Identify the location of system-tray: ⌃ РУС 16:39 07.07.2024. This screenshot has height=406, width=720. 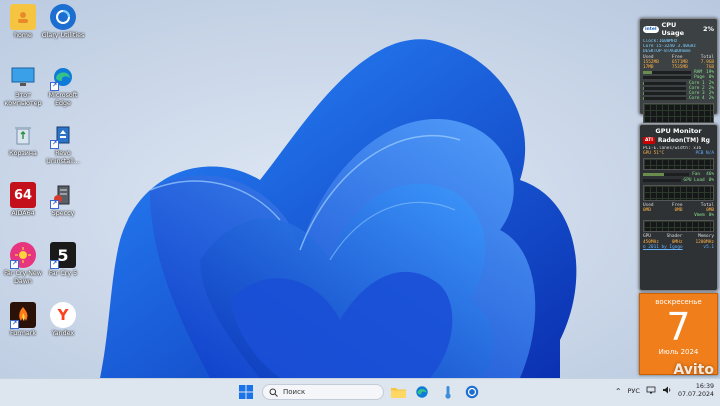
(664, 391).